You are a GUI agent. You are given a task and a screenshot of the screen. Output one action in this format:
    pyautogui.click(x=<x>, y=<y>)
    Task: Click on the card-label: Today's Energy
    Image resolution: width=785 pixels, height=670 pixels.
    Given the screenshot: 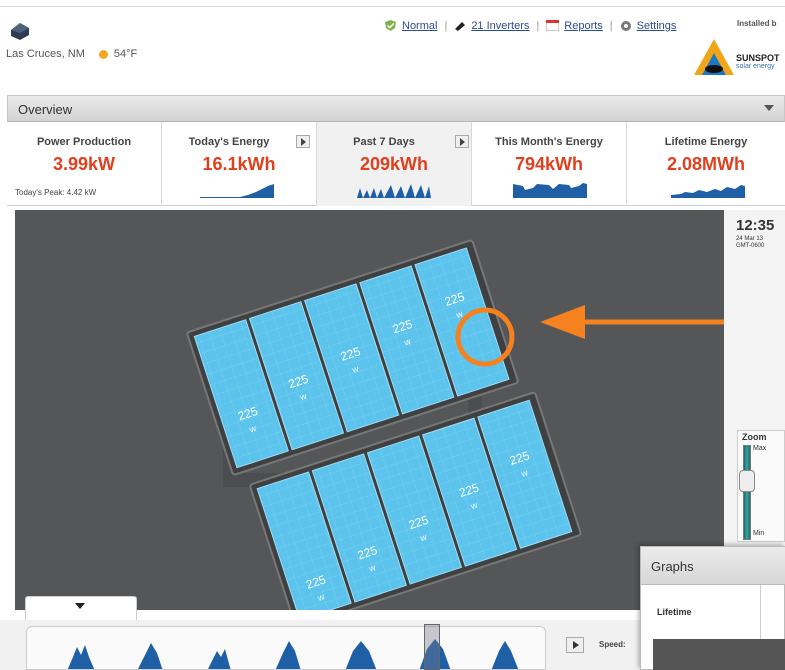 What is the action you would take?
    pyautogui.click(x=229, y=142)
    